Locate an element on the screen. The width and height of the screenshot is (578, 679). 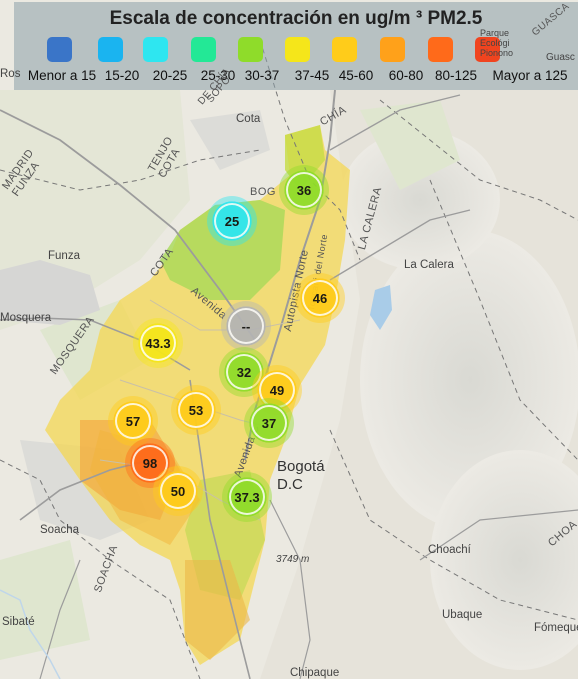
station-marker: 25 is located at coordinates (232, 221).